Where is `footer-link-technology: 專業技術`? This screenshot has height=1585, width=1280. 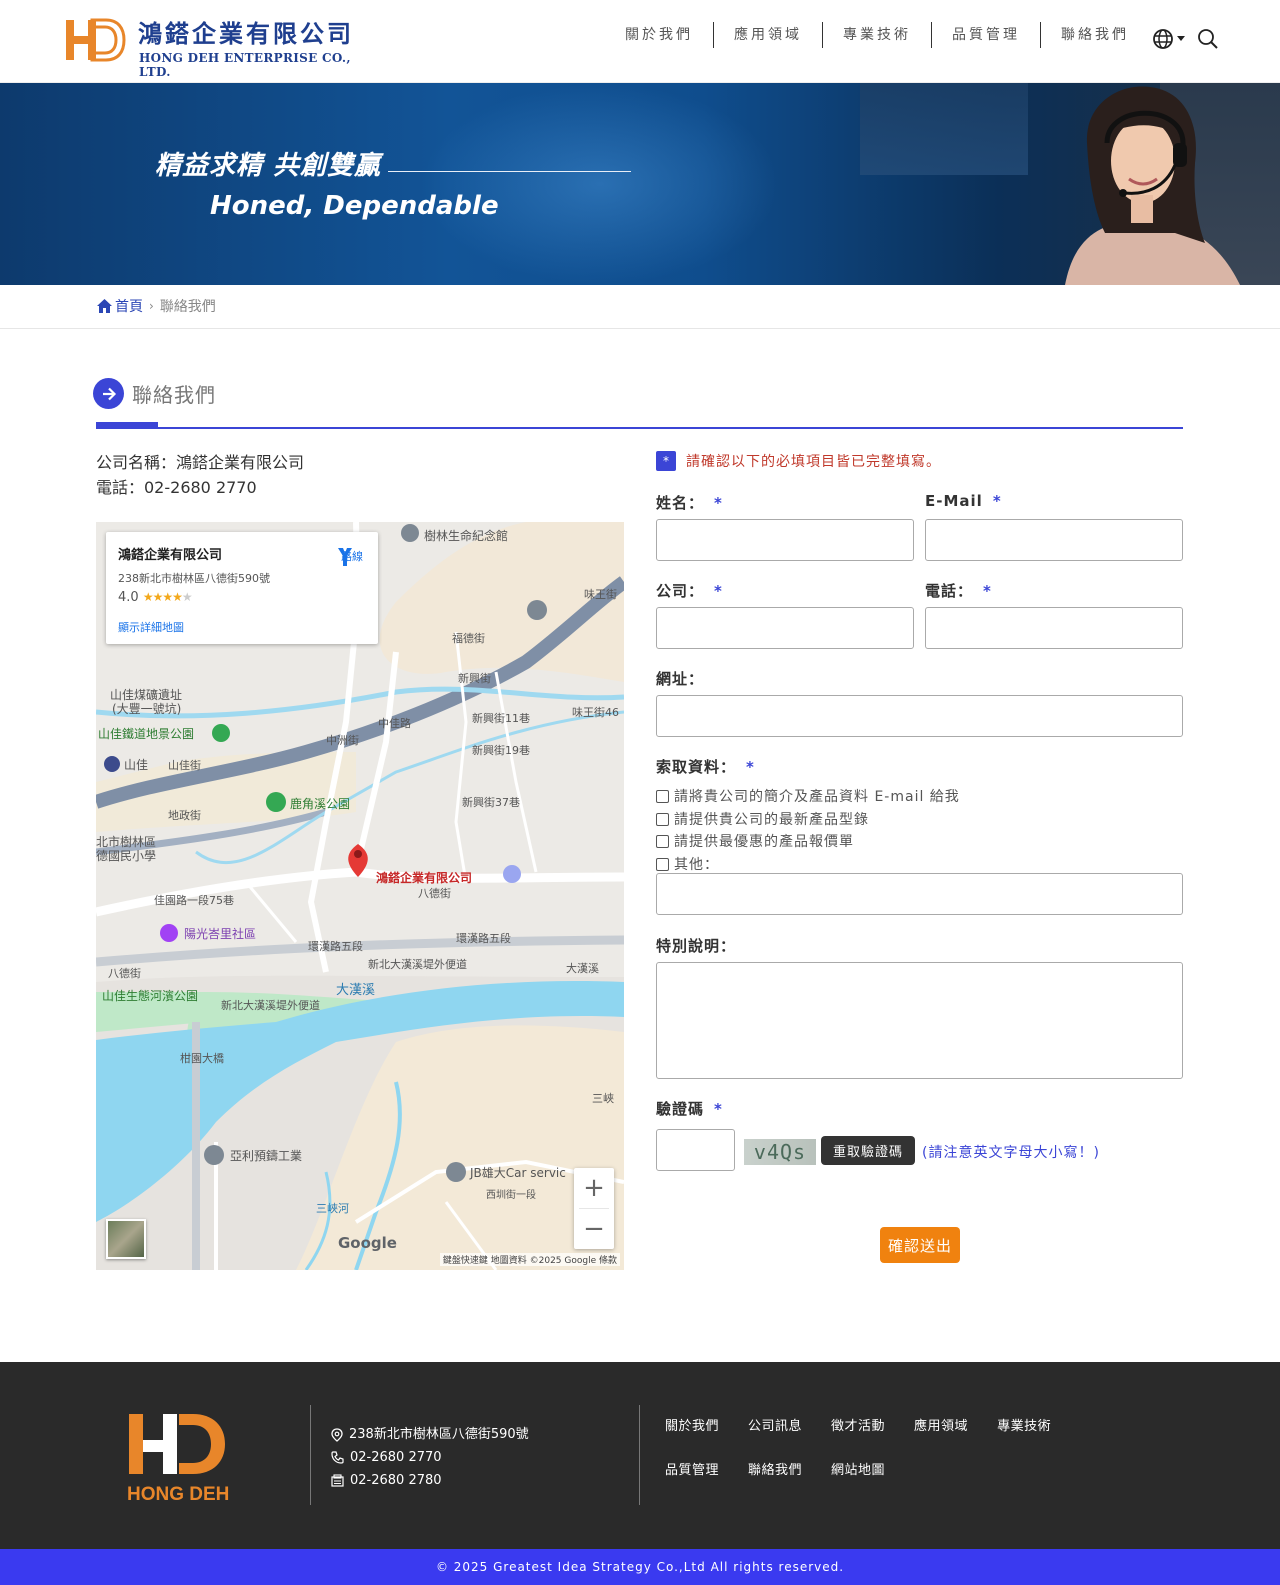 footer-link-technology: 專業技術 is located at coordinates (1024, 1438).